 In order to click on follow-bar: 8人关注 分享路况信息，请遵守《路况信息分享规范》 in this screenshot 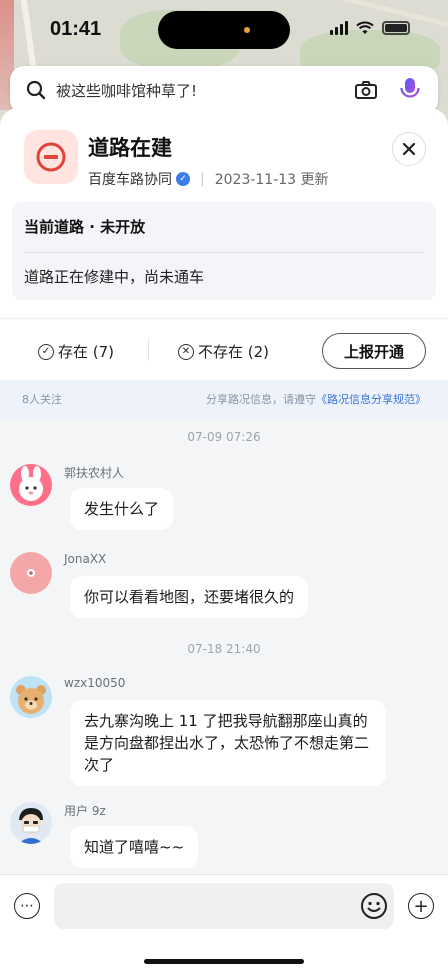, I will do `click(224, 399)`.